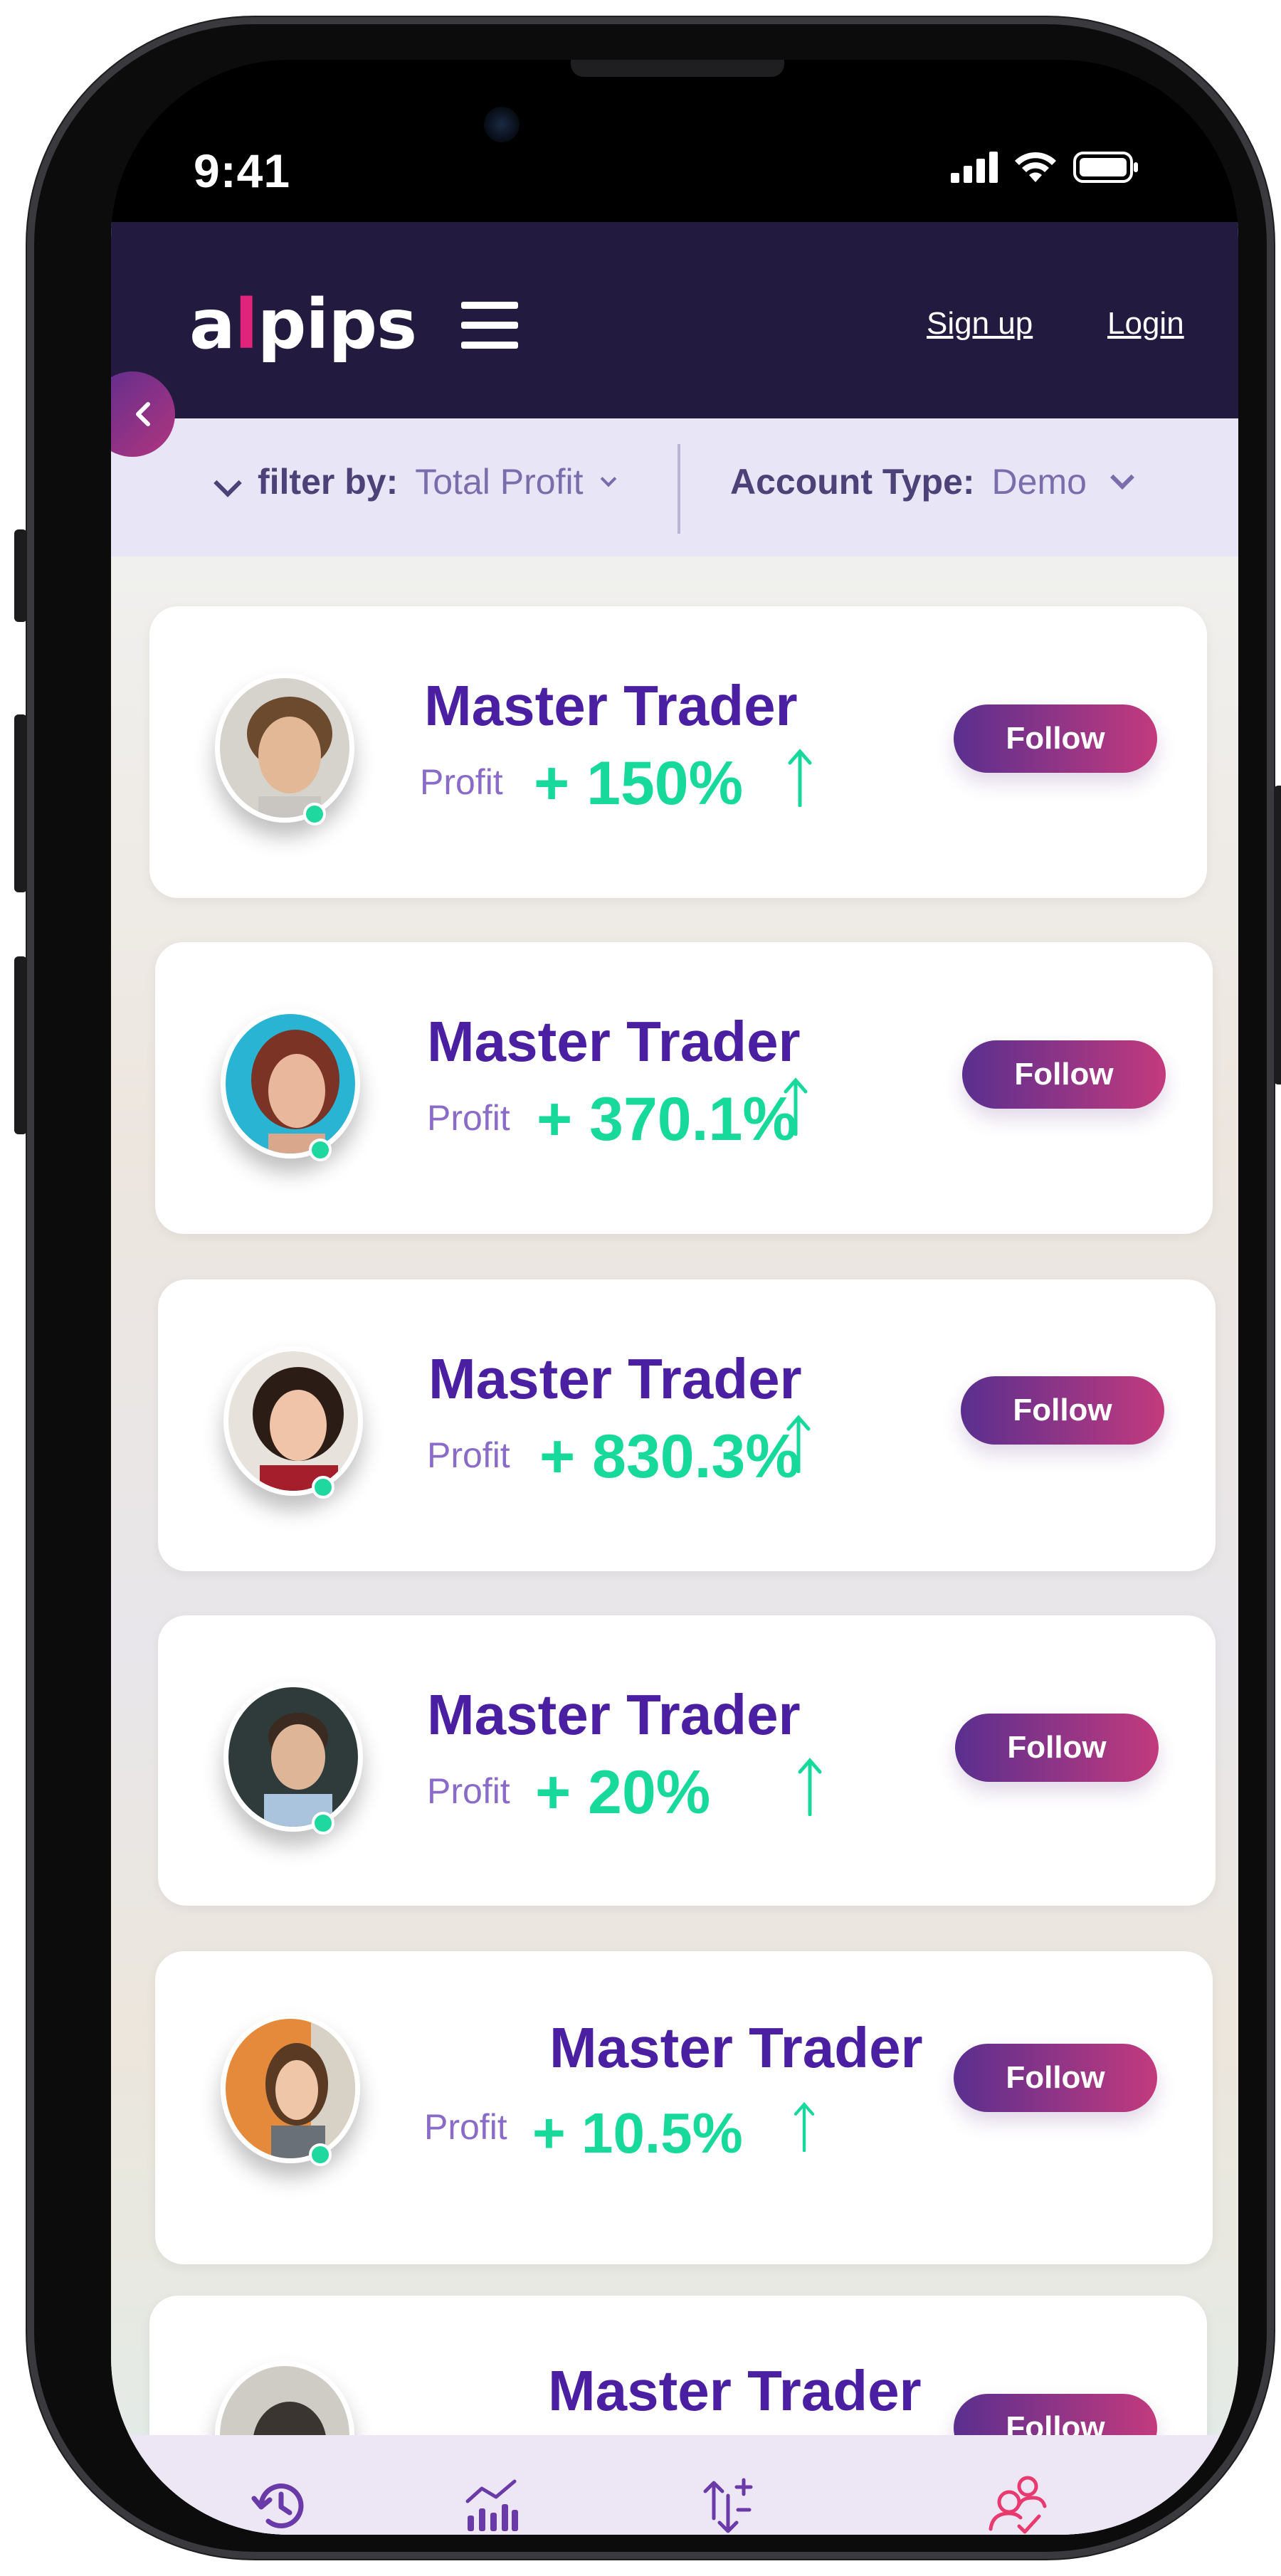 The width and height of the screenshot is (1281, 2576). Describe the element at coordinates (852, 482) in the screenshot. I see `account-type-label: Account Type:` at that location.